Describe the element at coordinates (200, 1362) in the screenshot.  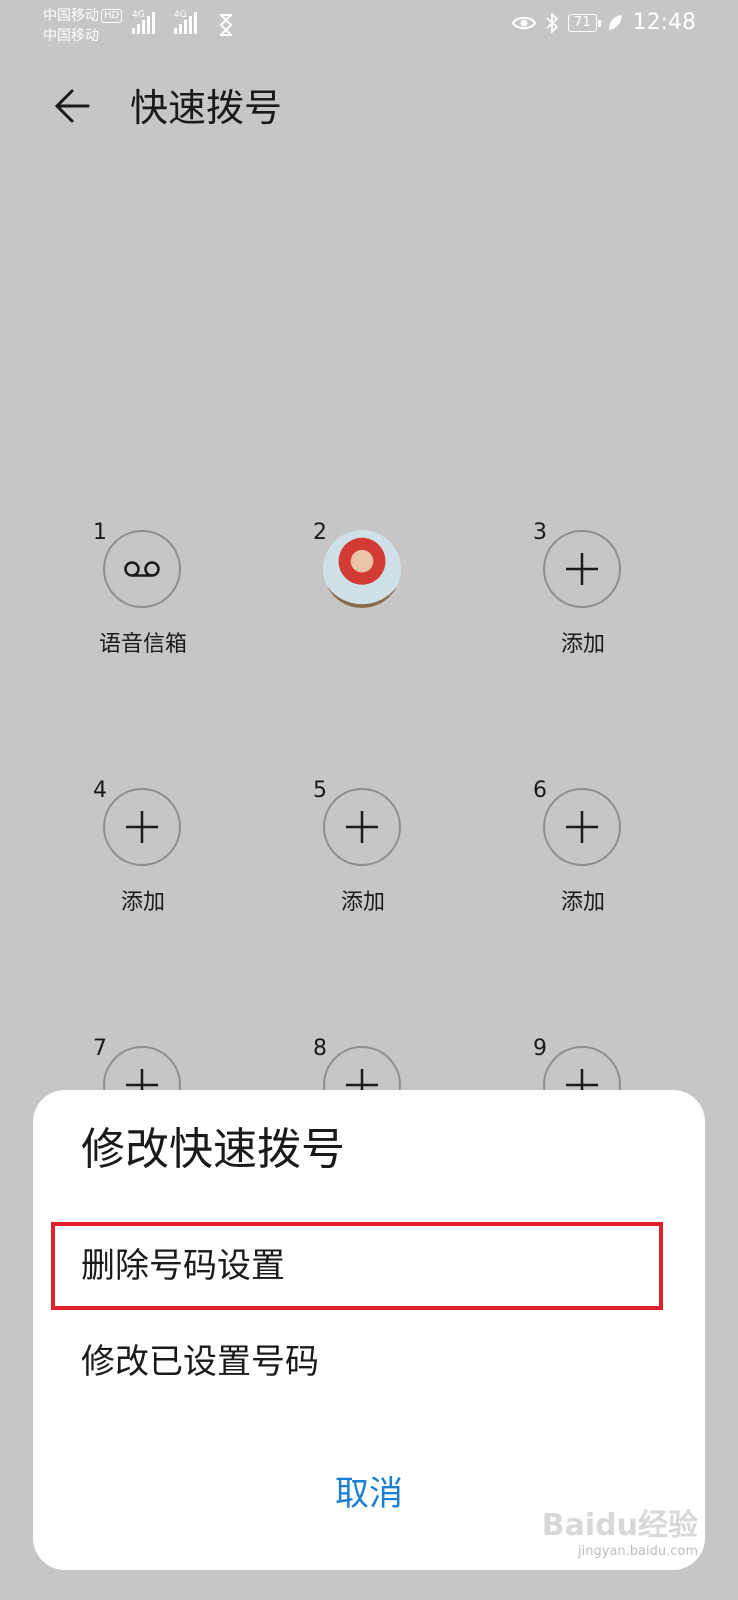
I see `modify-number-option: 修改已设置号码` at that location.